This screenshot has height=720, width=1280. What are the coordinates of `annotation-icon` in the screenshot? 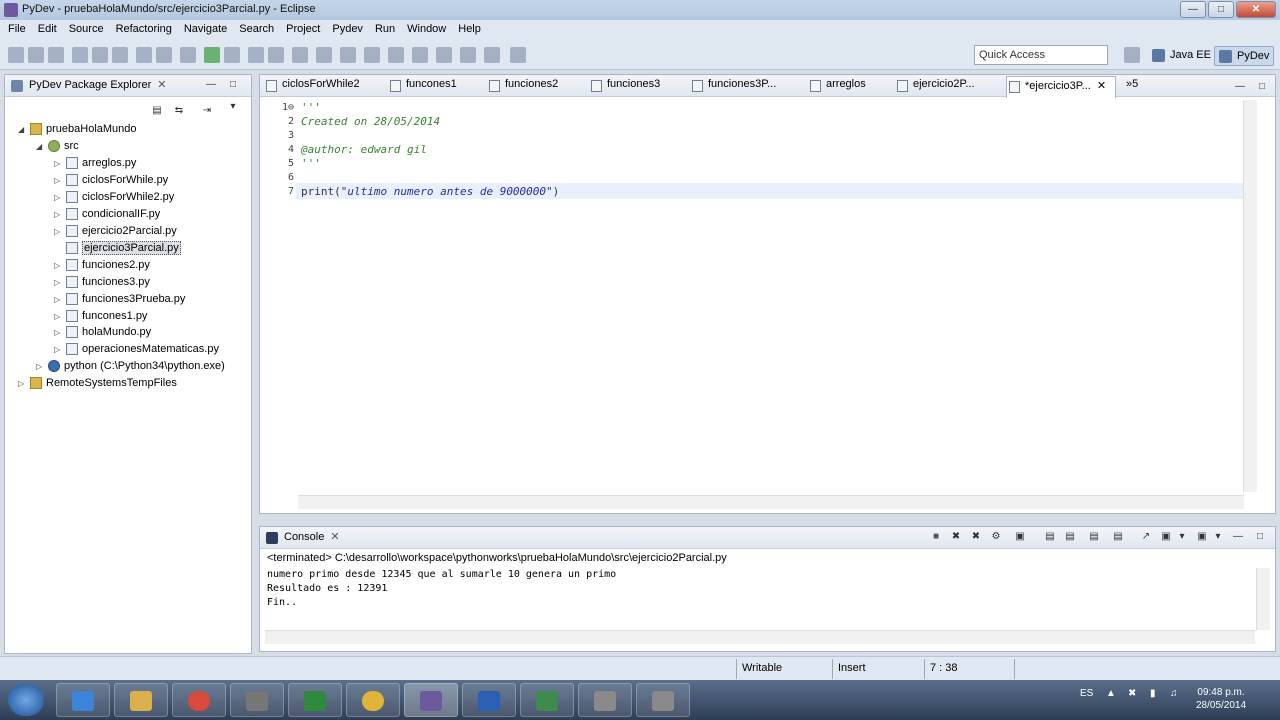 It's located at (348, 55).